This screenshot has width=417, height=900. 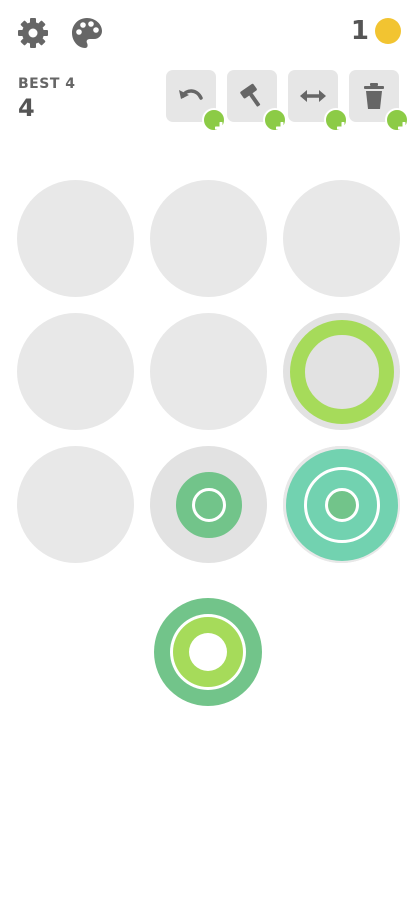 I want to click on ring-small, so click(x=341, y=504).